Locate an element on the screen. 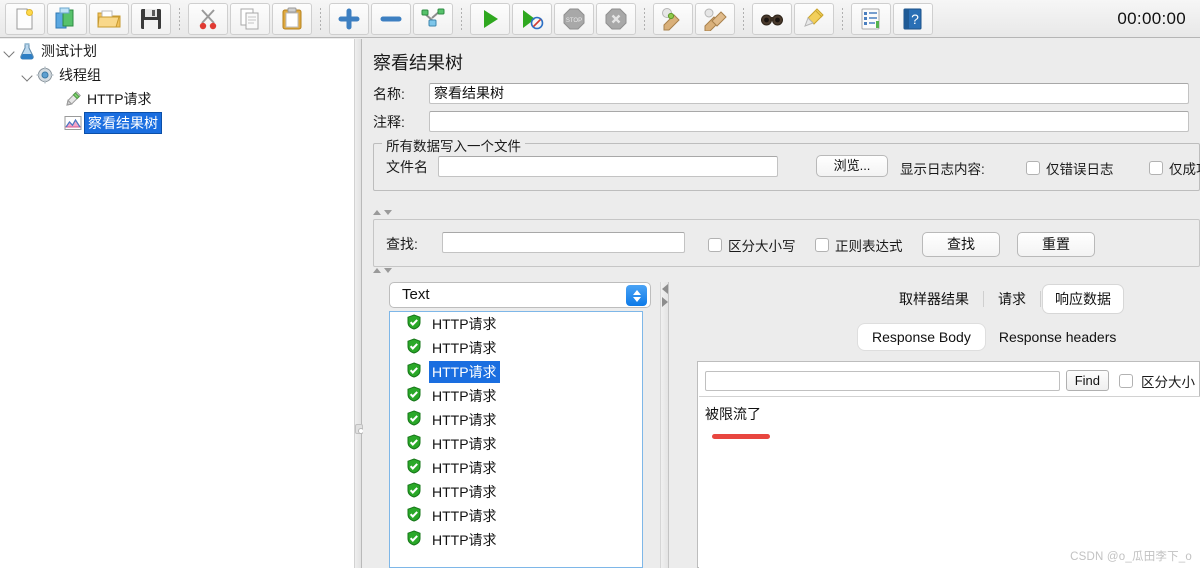 This screenshot has height=568, width=1200. reset-button: 重置 is located at coordinates (1056, 244).